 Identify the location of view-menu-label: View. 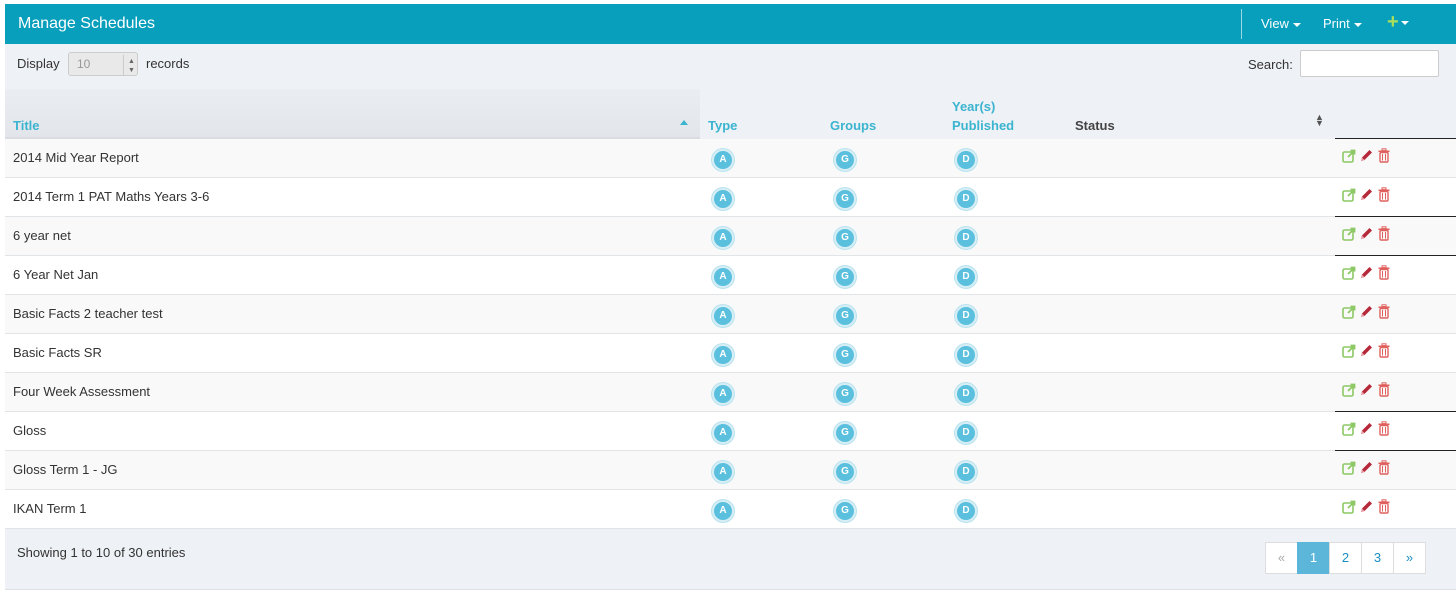
(1275, 23).